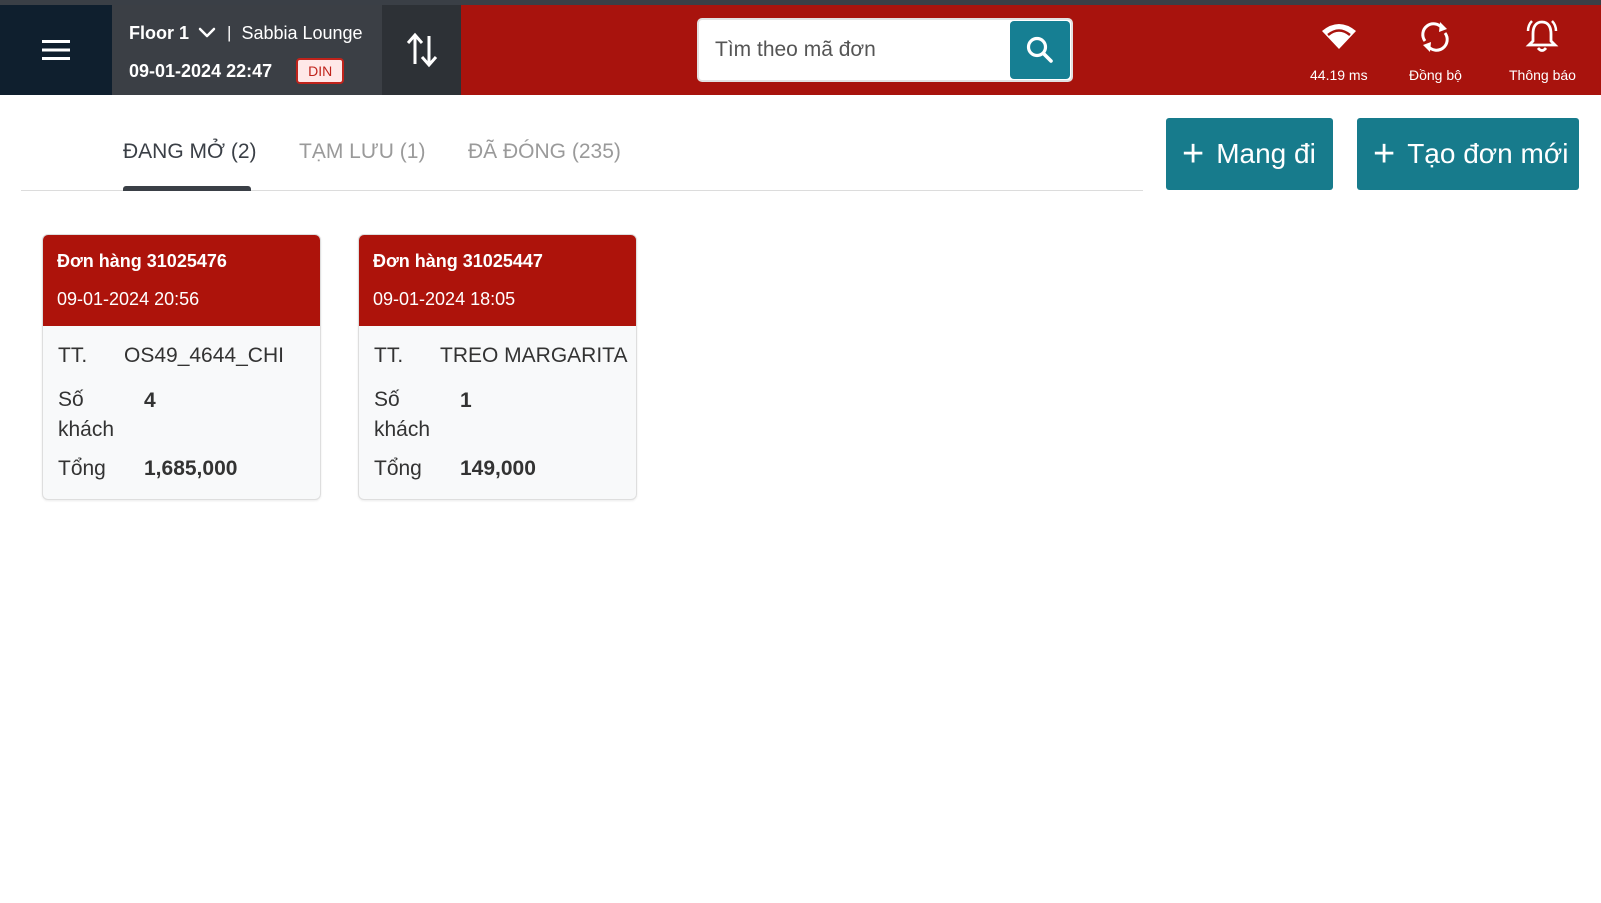 Image resolution: width=1601 pixels, height=903 pixels. I want to click on active-tab-indicator, so click(187, 188).